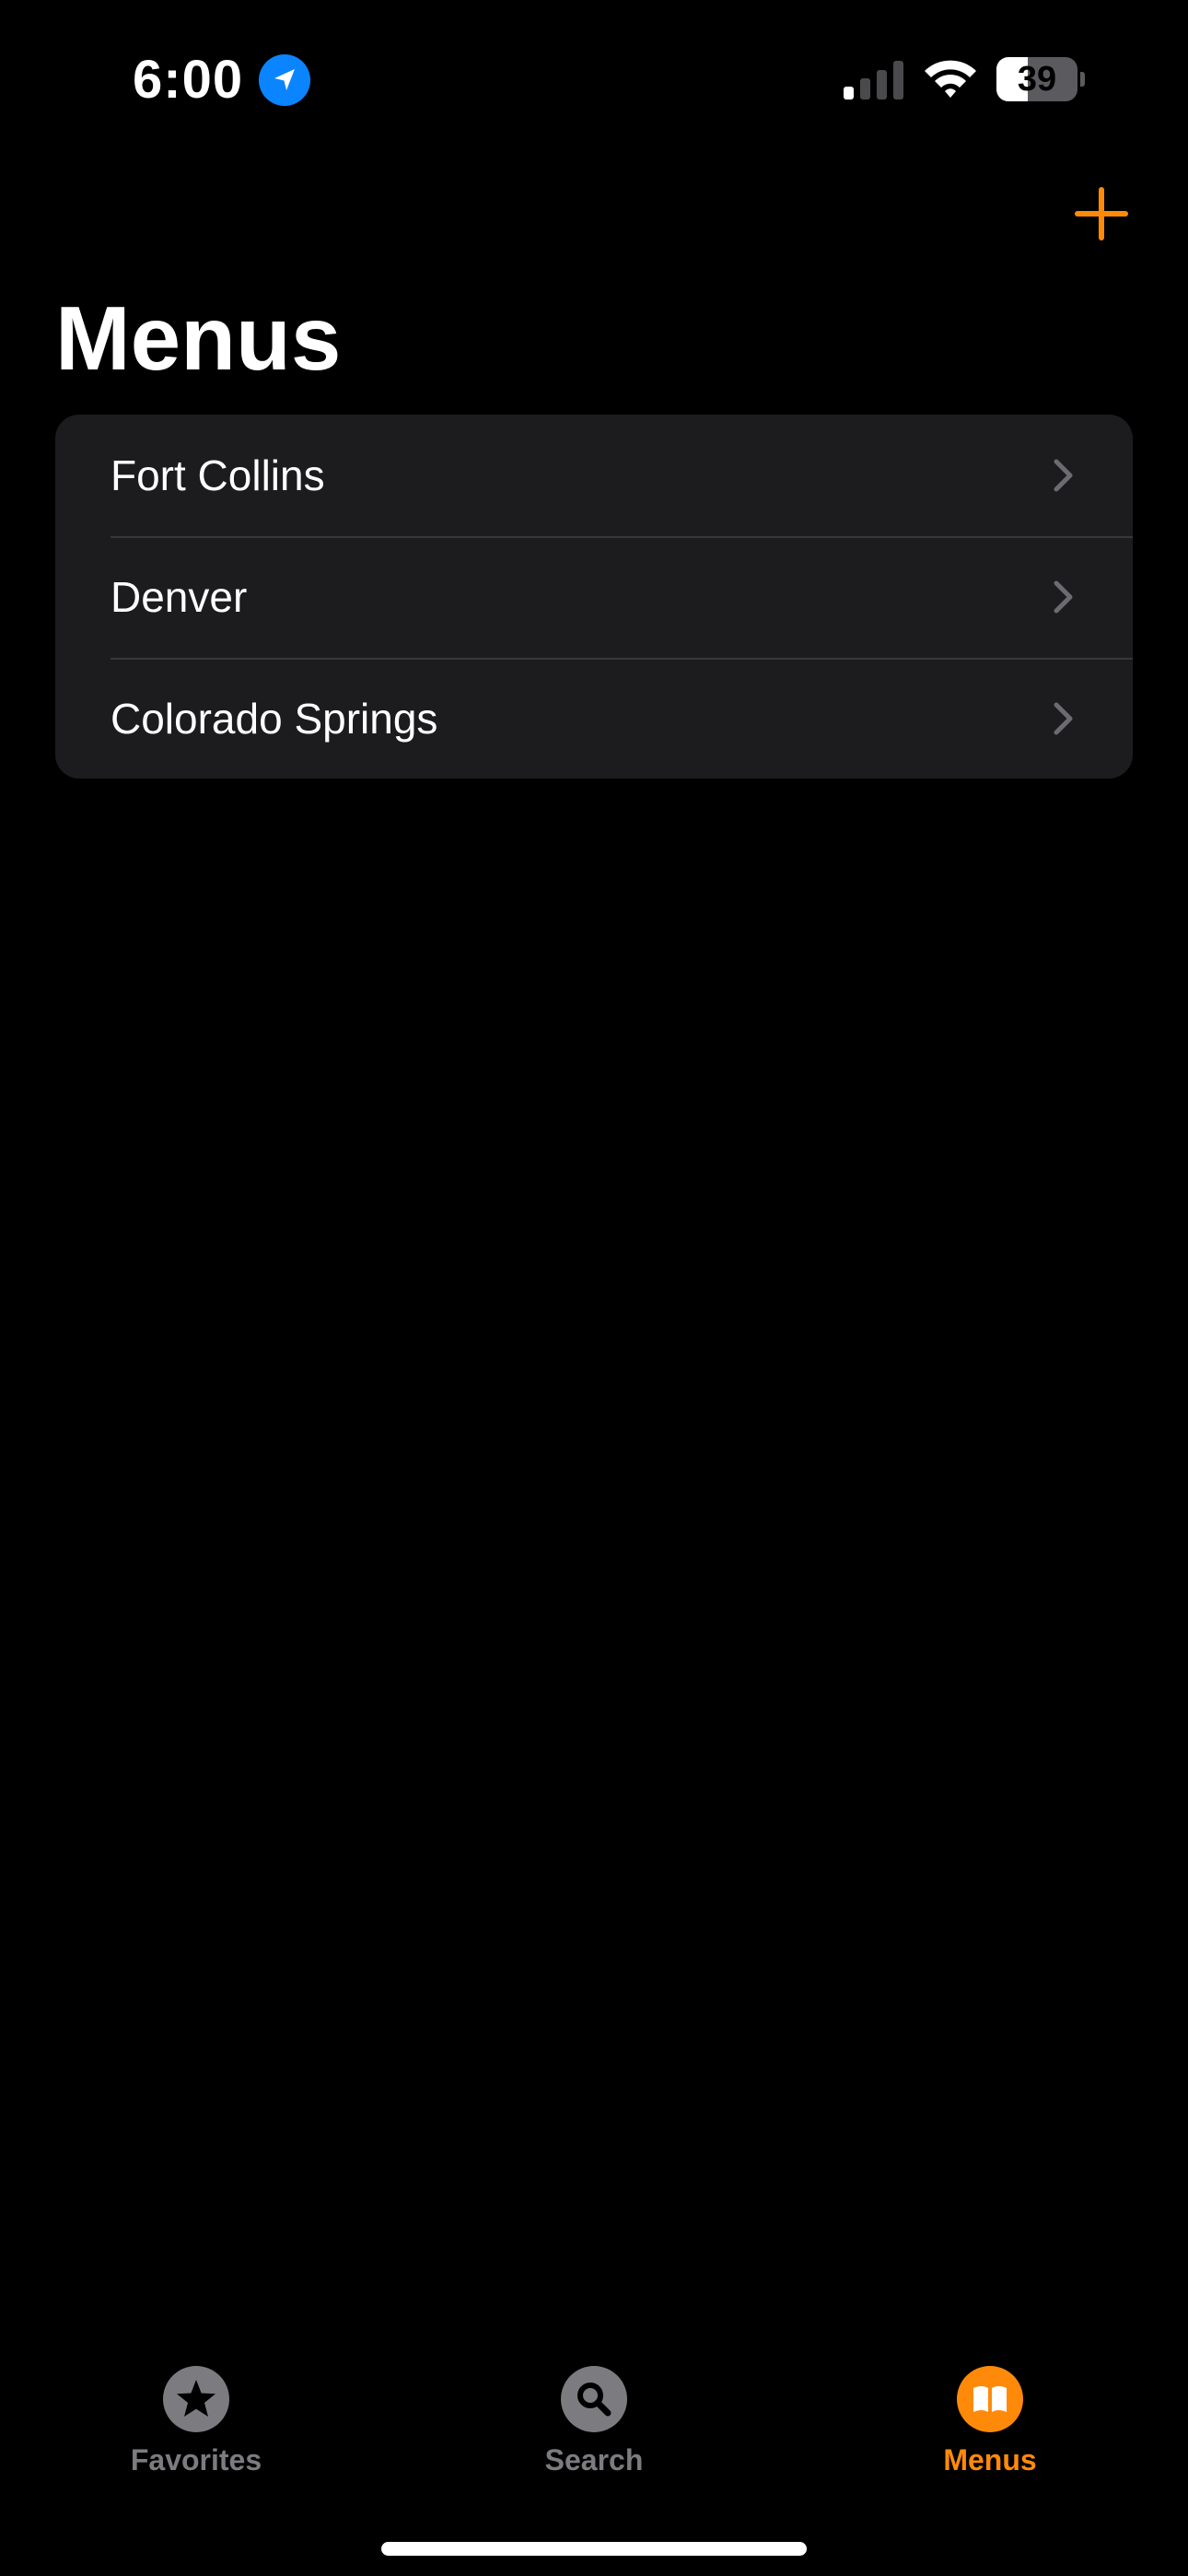 The image size is (1188, 2576). I want to click on list-item-label: Colorado Springs, so click(274, 719).